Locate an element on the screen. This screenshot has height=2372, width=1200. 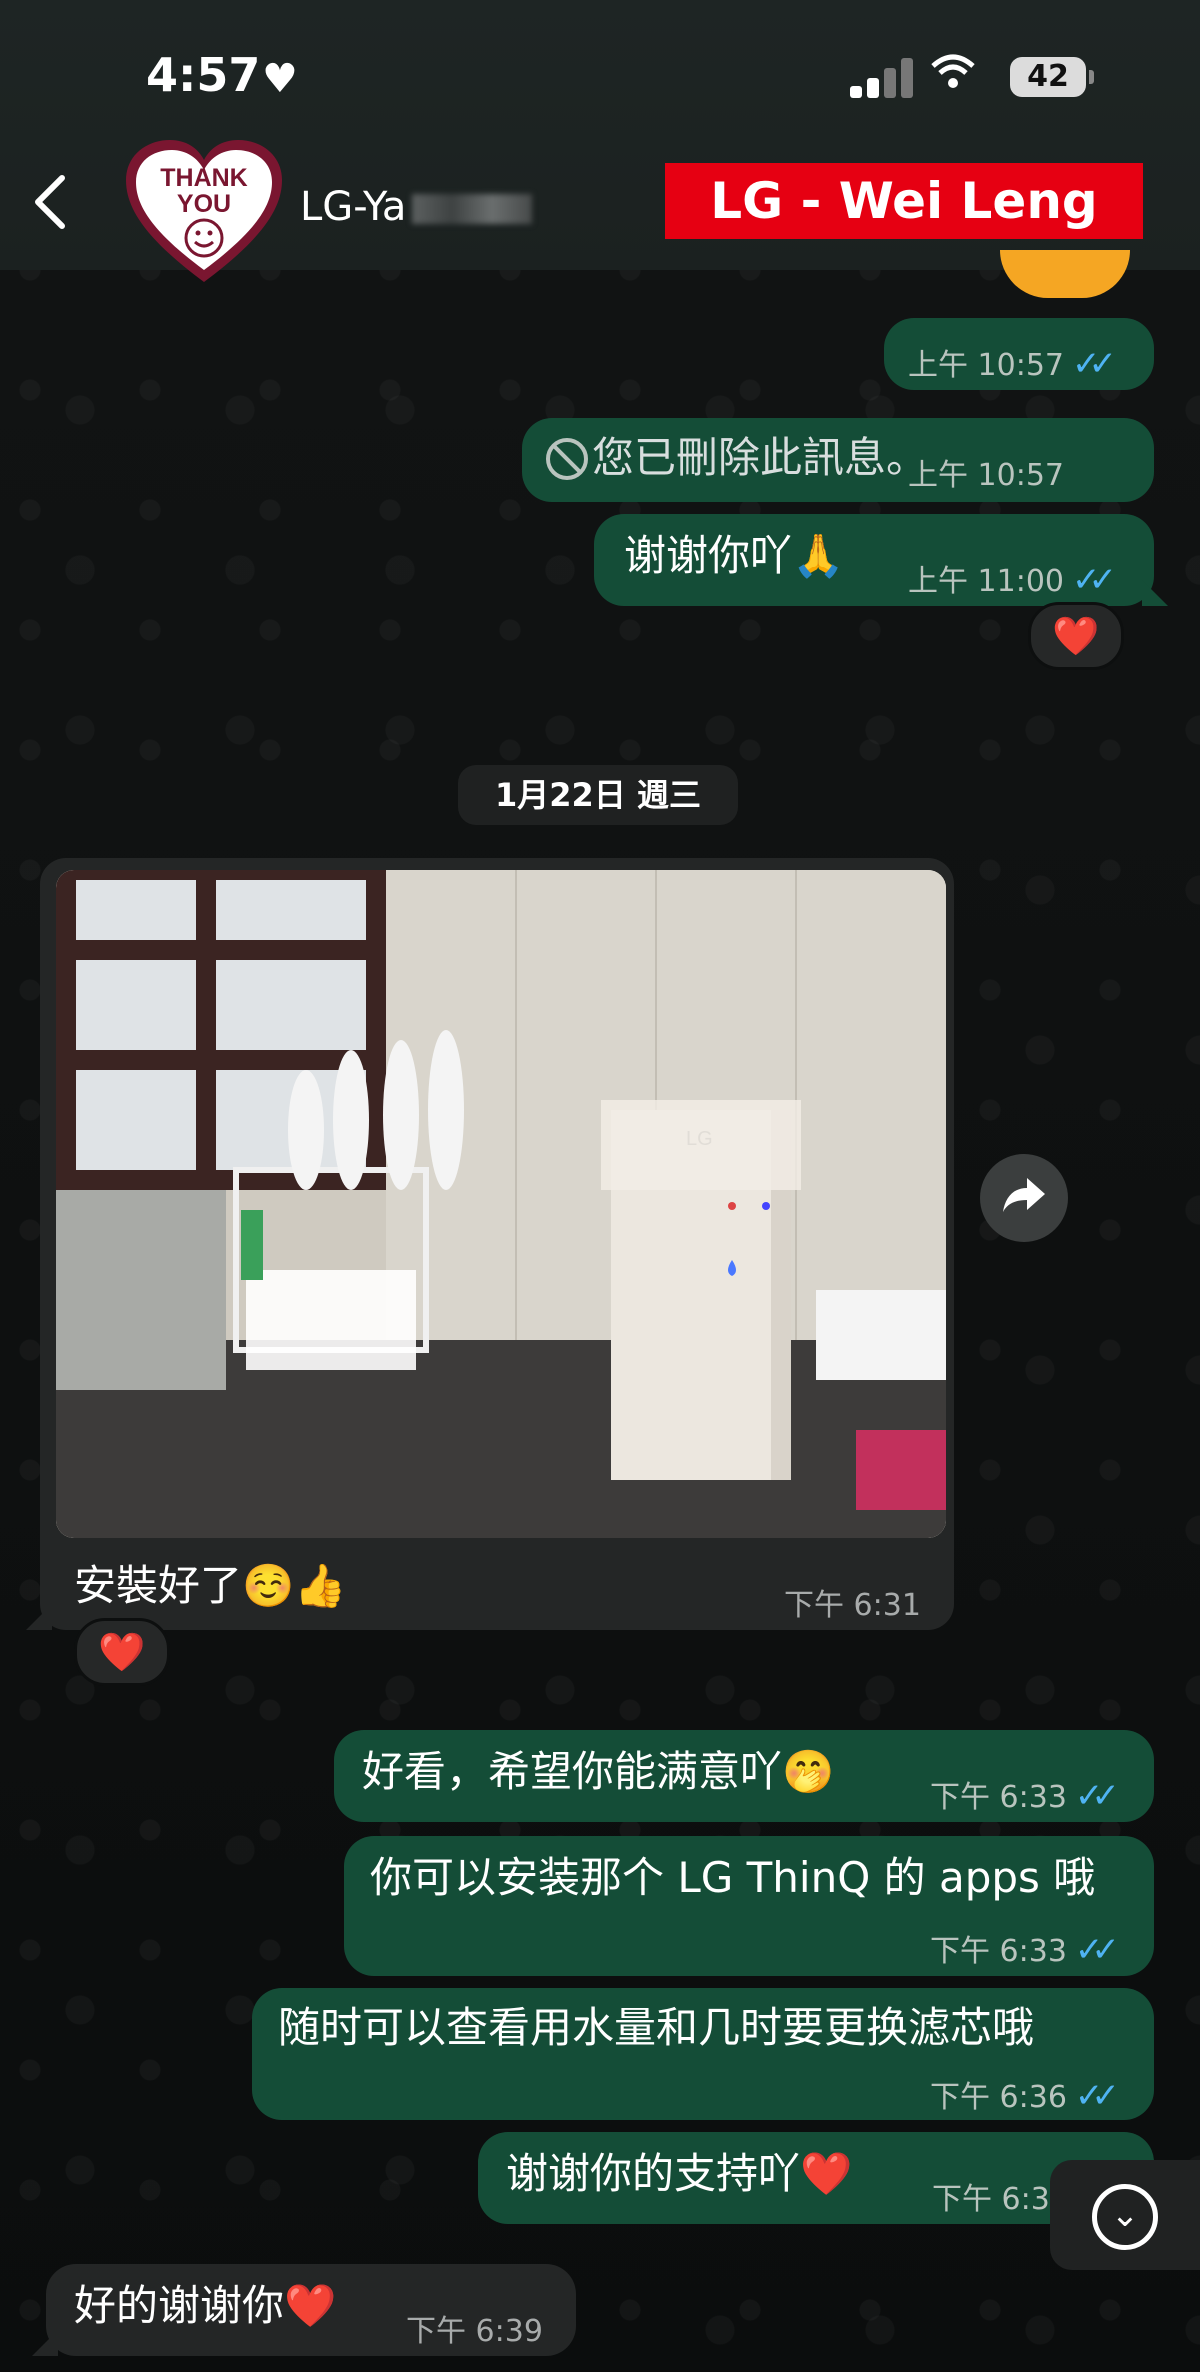
message-time: 下午 6:36 is located at coordinates (998, 2097).